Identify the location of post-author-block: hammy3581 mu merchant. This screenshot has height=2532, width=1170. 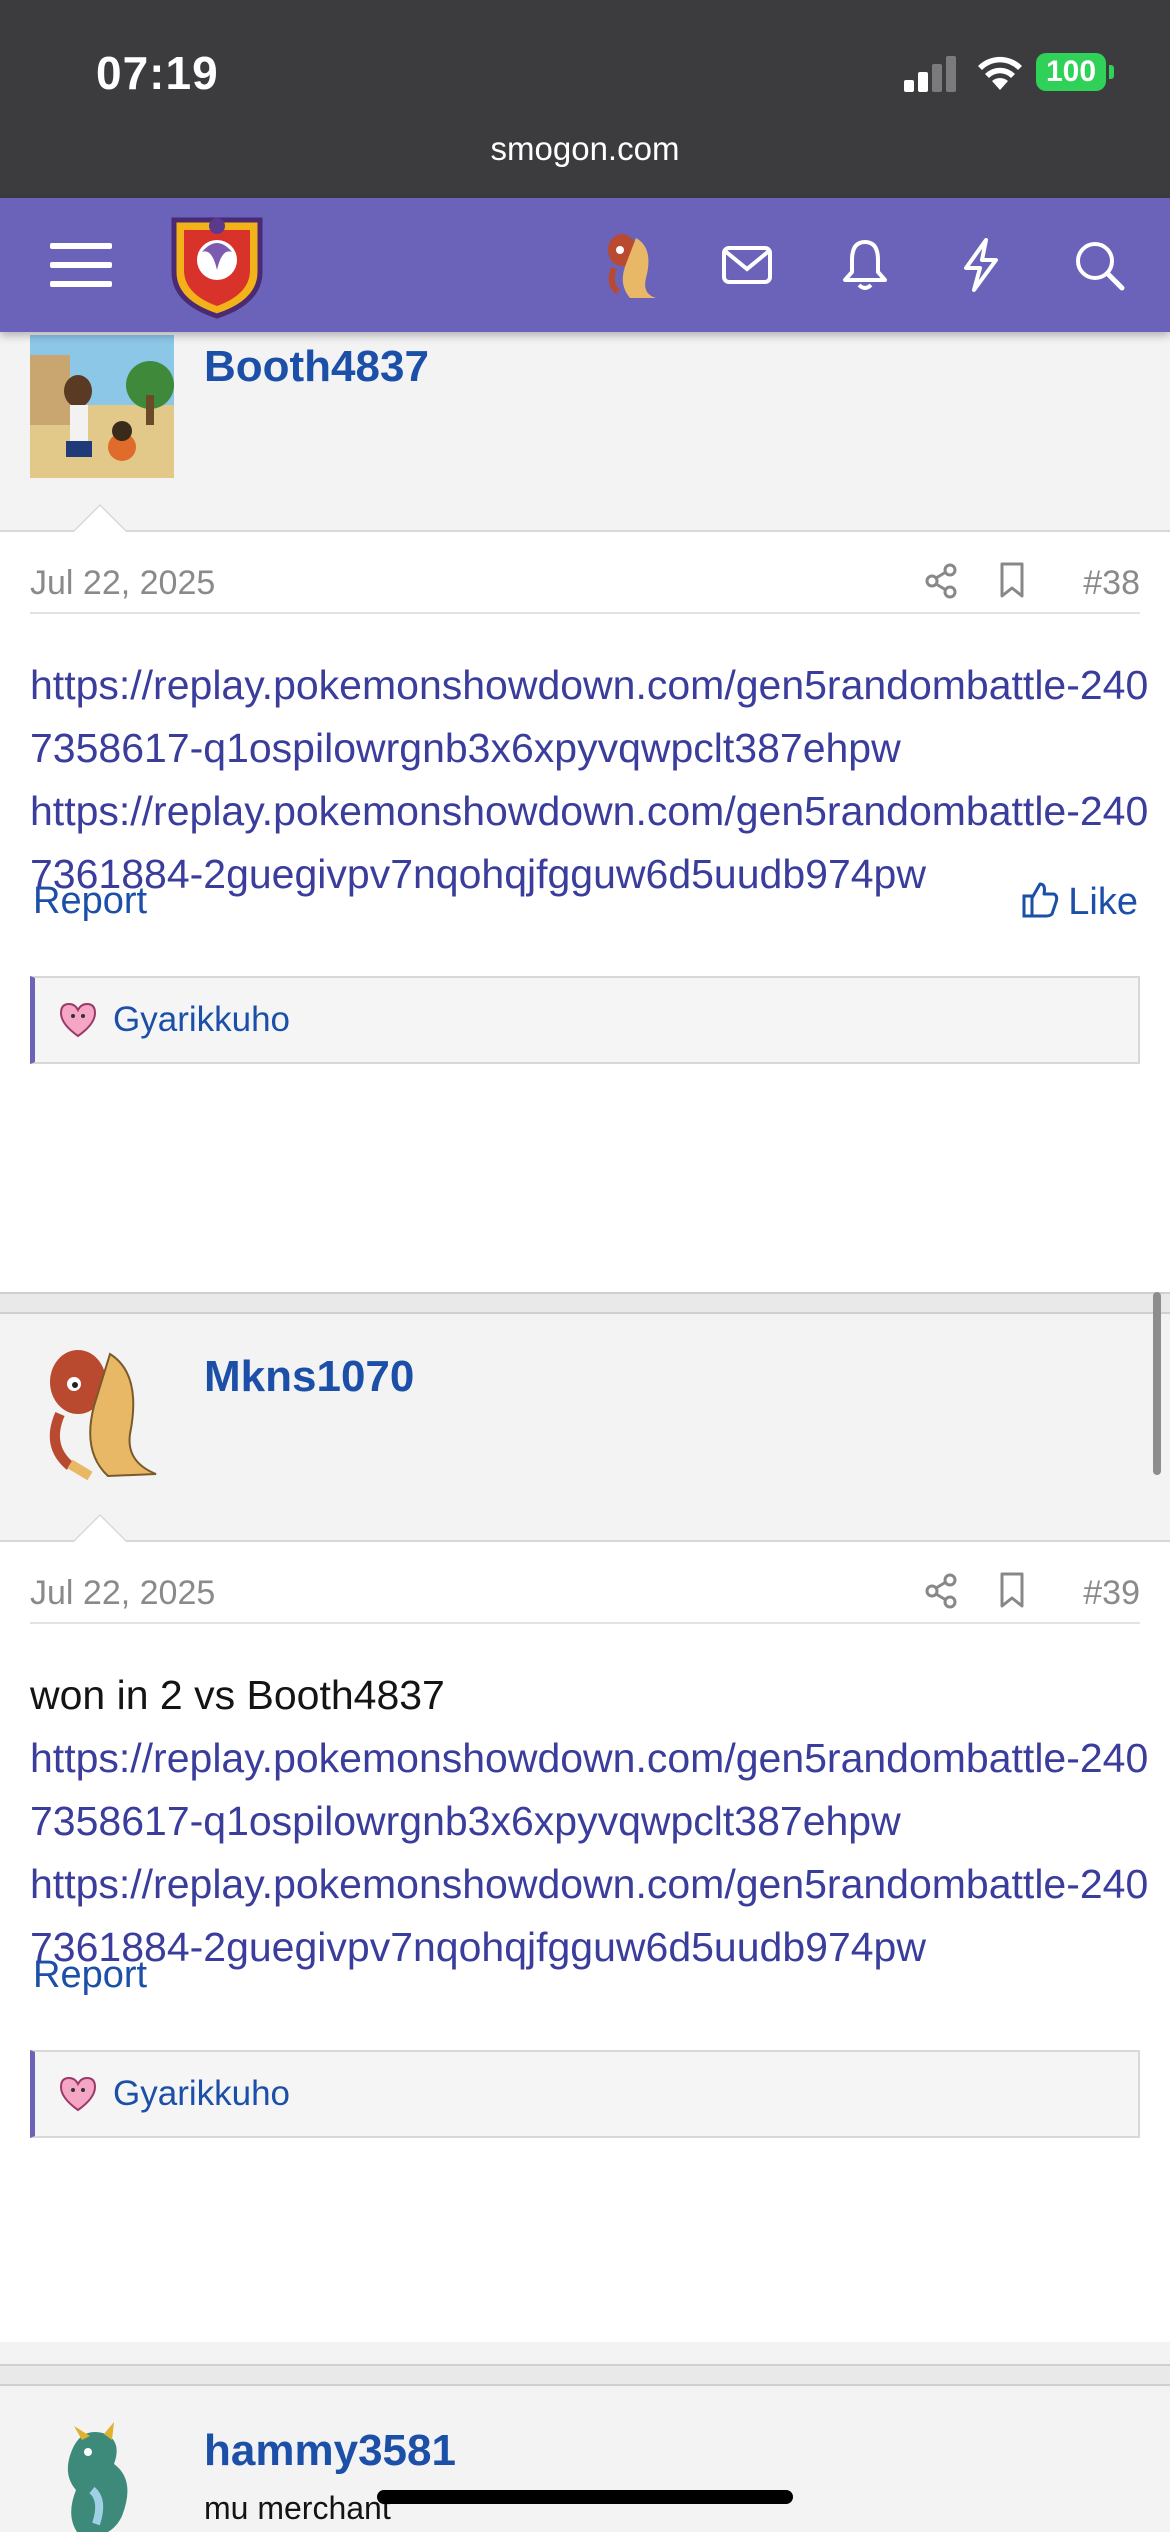
(585, 2459).